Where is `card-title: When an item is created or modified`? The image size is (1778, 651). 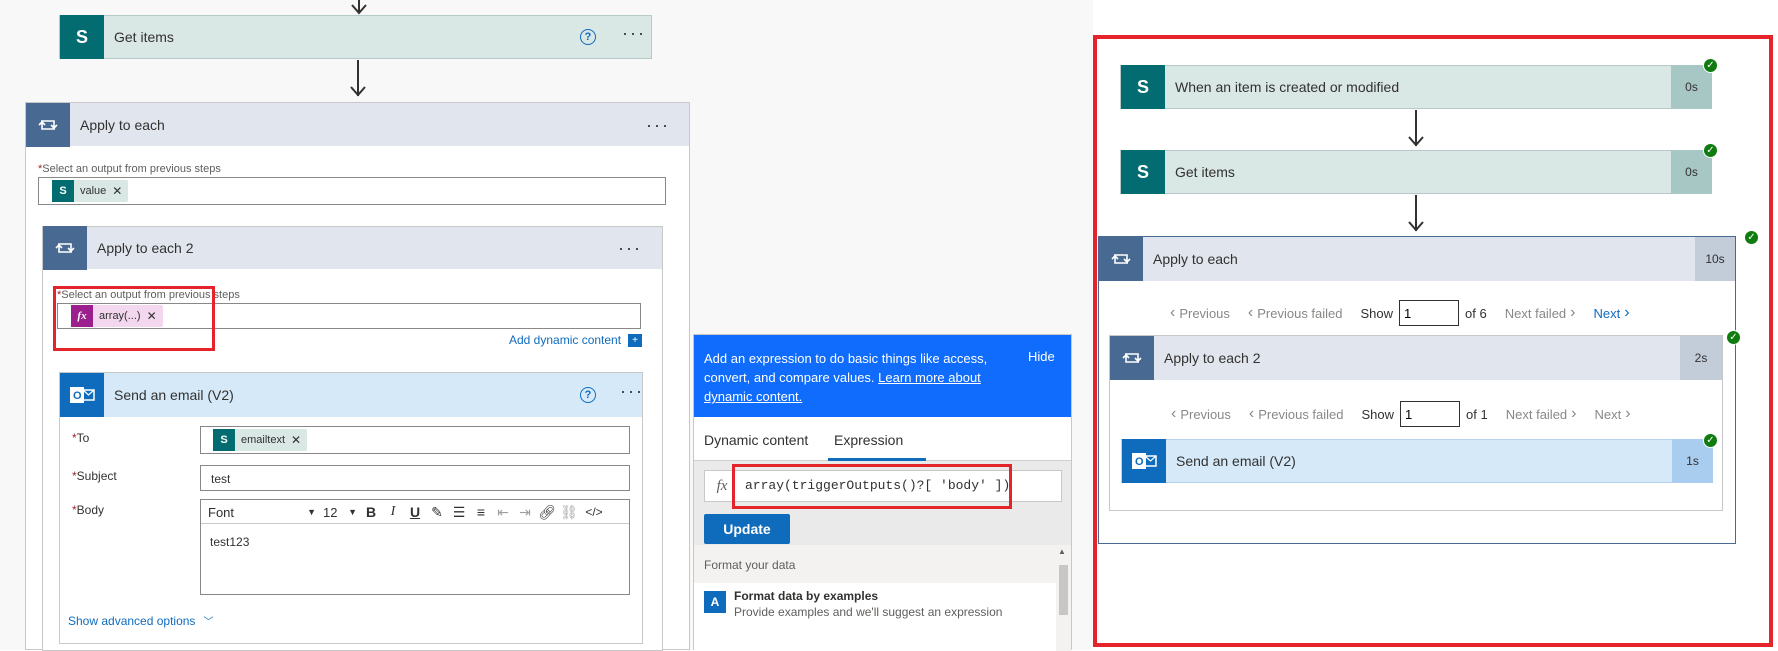 card-title: When an item is created or modified is located at coordinates (1287, 87).